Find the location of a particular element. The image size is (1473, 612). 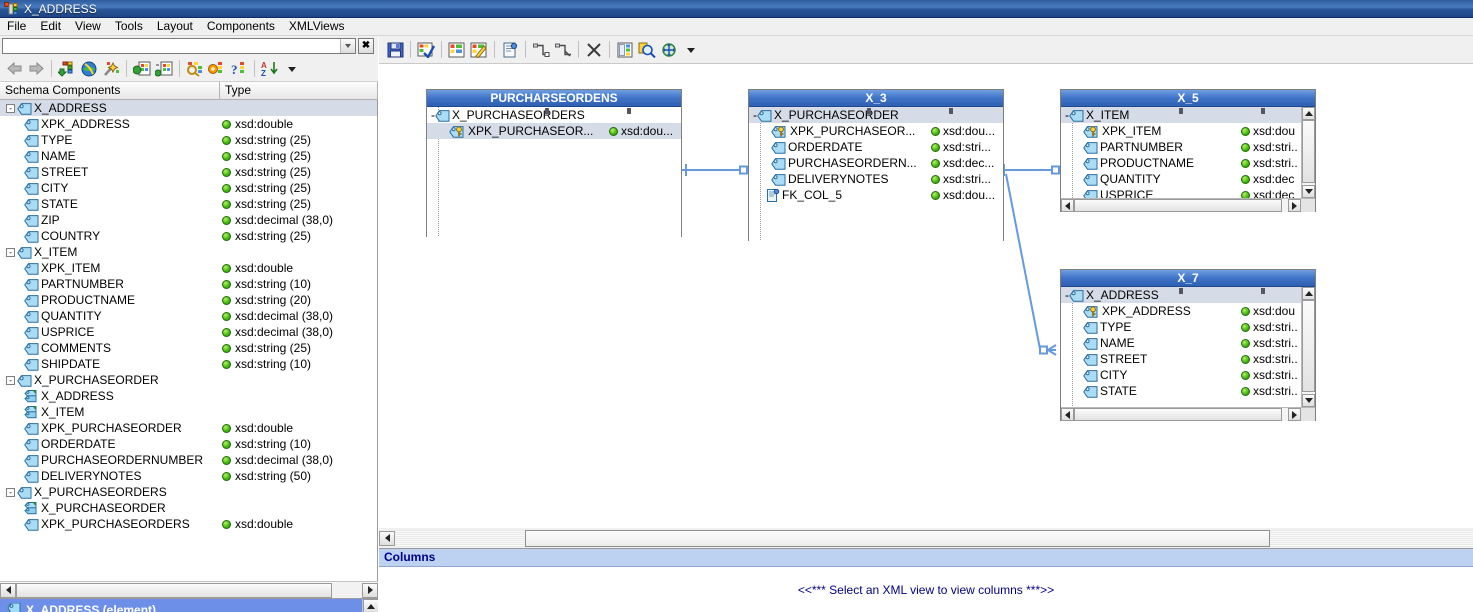

properties-icon is located at coordinates (510, 50).